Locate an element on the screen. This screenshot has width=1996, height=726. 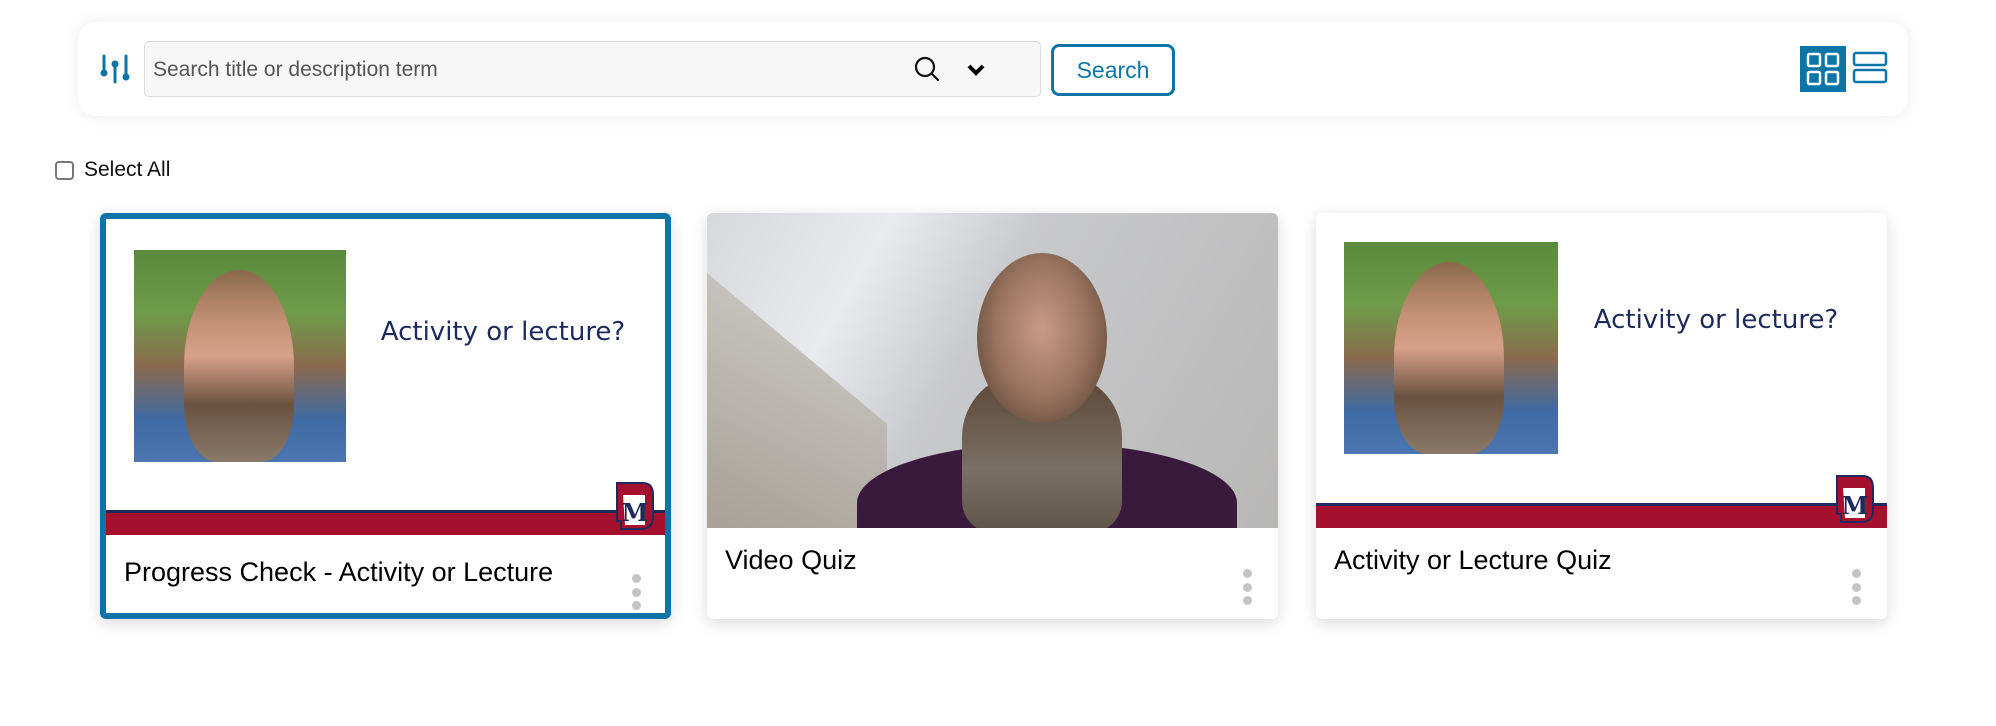
search-button: Search is located at coordinates (1113, 70).